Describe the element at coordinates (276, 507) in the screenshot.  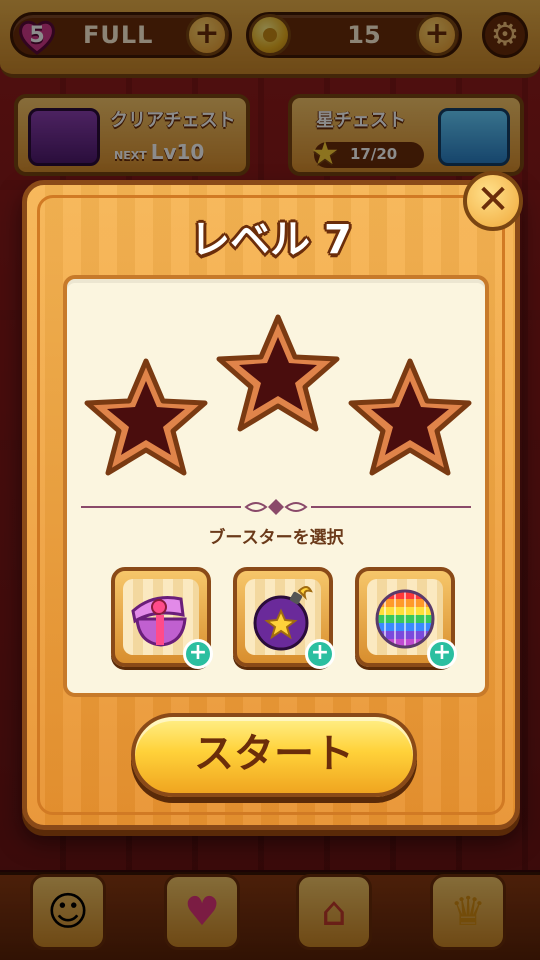
I see `ornament-divider` at that location.